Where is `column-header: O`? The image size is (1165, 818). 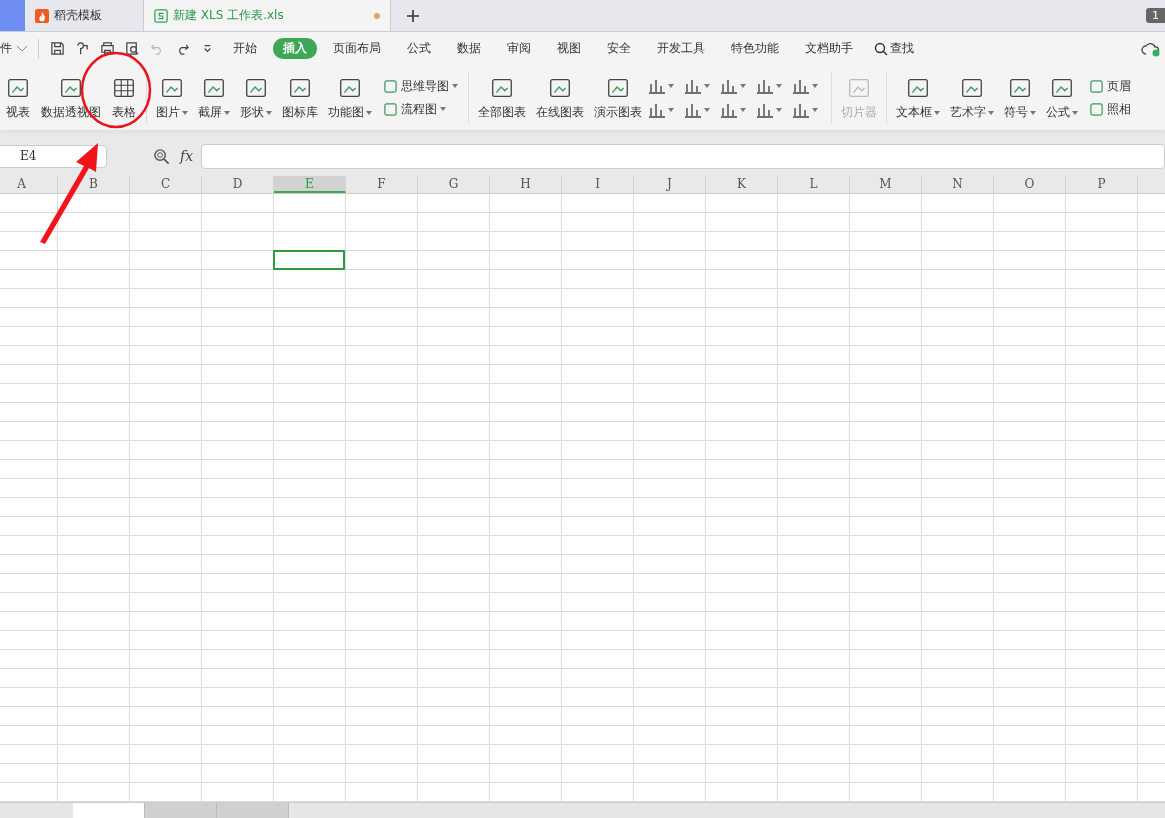
column-header: O is located at coordinates (1030, 184).